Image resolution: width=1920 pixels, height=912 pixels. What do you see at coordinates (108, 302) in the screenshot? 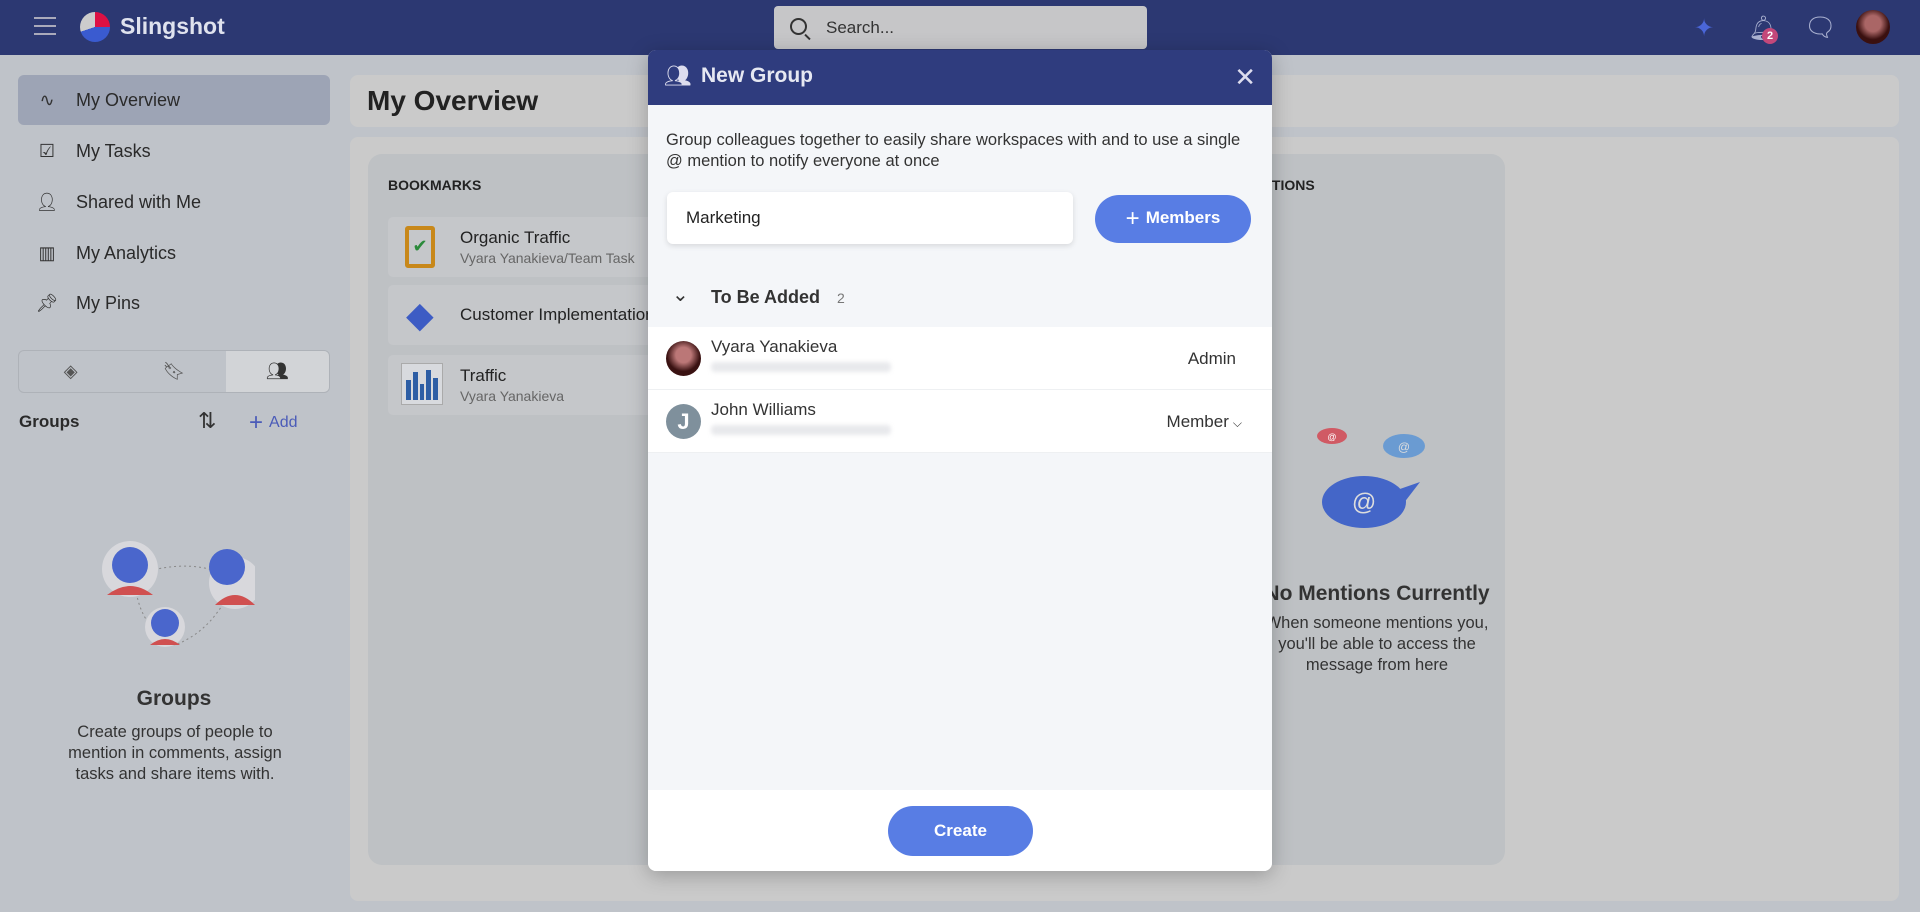
I see `sidebar-item-label: My Pins` at bounding box center [108, 302].